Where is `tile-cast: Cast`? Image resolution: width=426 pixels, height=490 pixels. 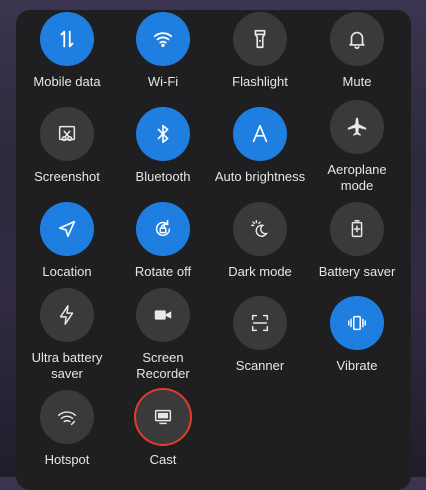
tile-cast: Cast is located at coordinates (163, 429).